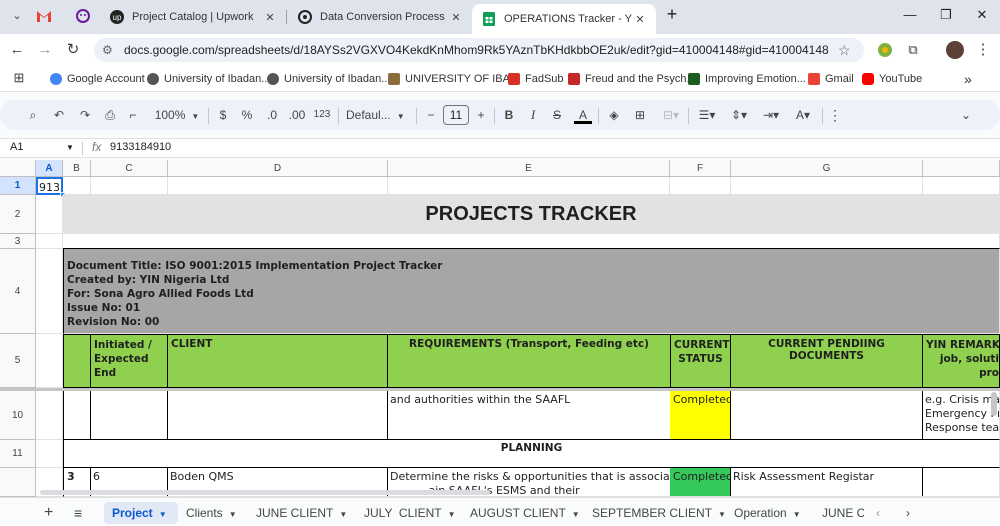 The height and width of the screenshot is (526, 1000). Describe the element at coordinates (839, 513) in the screenshot. I see `sheet-tab-june-c: JUNE C` at that location.